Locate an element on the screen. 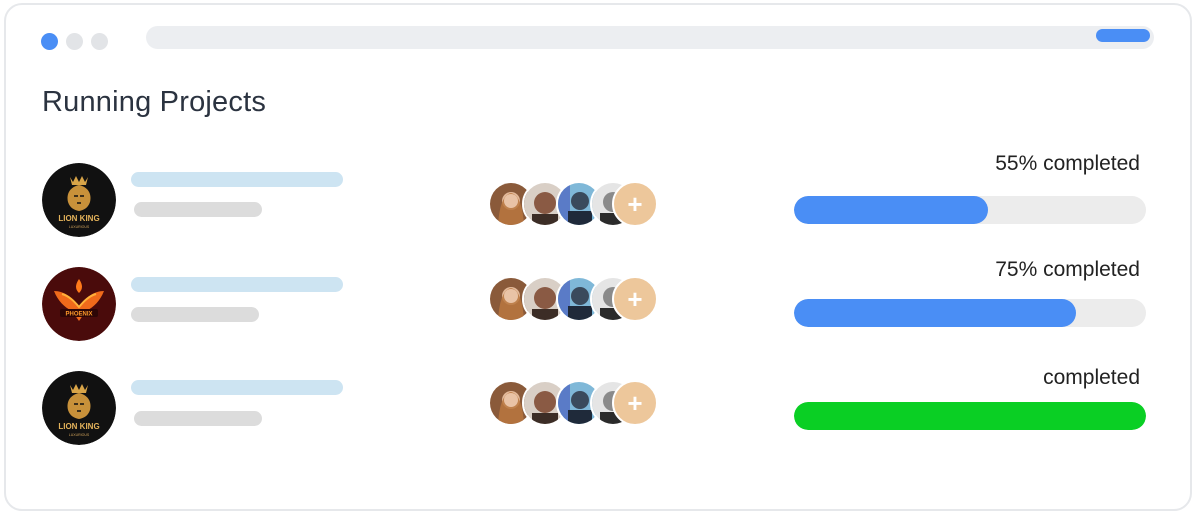 This screenshot has width=1200, height=517. progress-status: 75% completed is located at coordinates (1067, 269).